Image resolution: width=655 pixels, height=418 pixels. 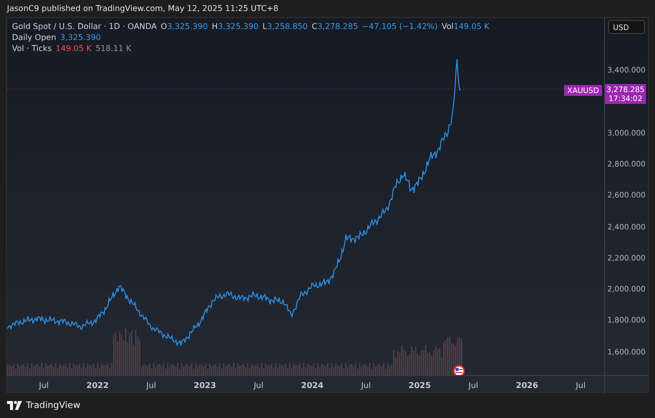 What do you see at coordinates (32, 48) in the screenshot?
I see `volume-ticks-label: Vol · Ticks` at bounding box center [32, 48].